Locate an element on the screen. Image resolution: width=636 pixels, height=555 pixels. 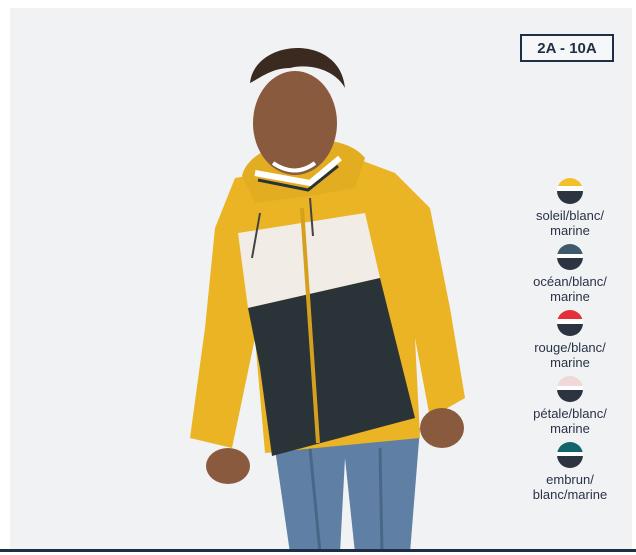
swatch-petale: pétale/blanc/marine is located at coordinates (570, 406).